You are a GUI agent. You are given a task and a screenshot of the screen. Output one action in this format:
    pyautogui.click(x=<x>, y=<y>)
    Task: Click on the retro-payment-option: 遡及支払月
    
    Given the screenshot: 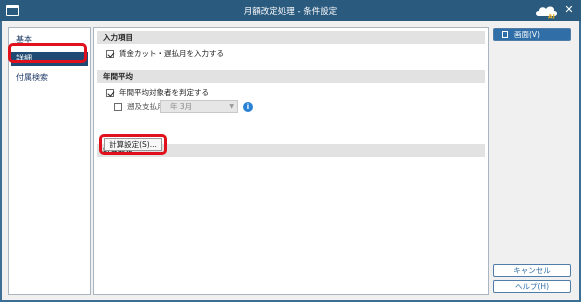 What is the action you would take?
    pyautogui.click(x=139, y=107)
    